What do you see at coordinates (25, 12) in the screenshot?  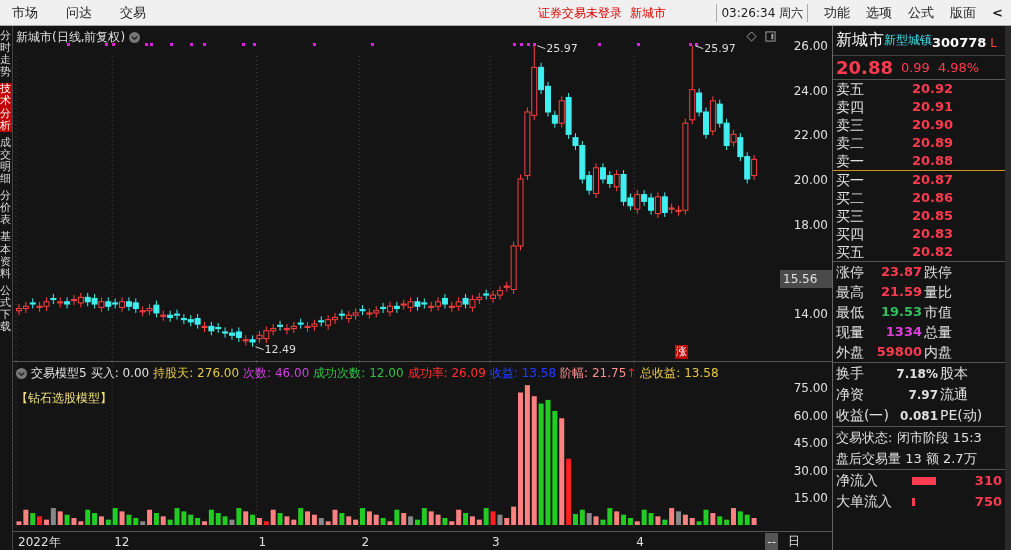 I see `menu-item: 市场` at bounding box center [25, 12].